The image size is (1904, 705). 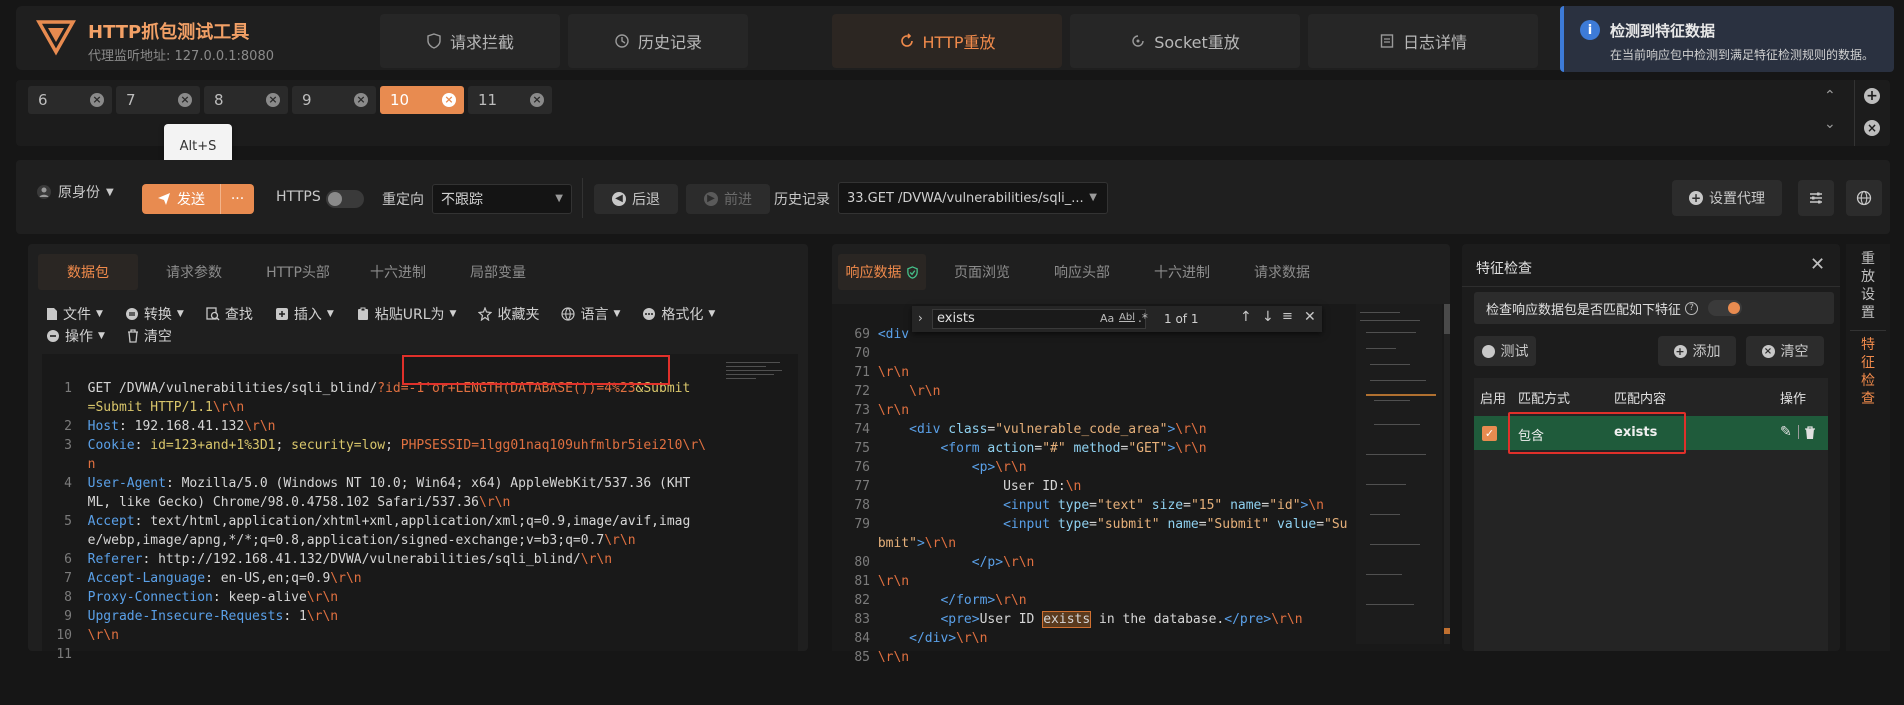 I want to click on notification-toast: i 检测到特征数据 在当前响应包中检测到满足特征检测规则的数据。, so click(x=1727, y=39).